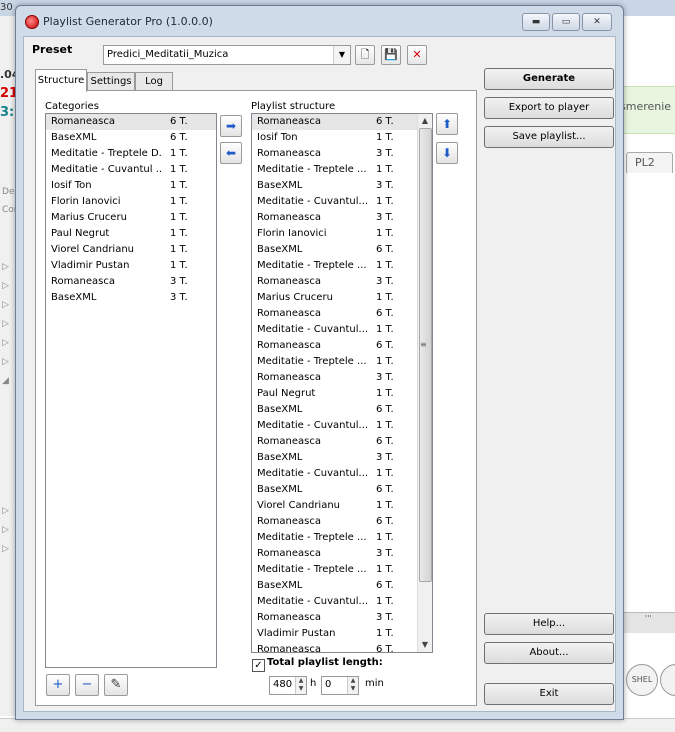 This screenshot has width=675, height=732. What do you see at coordinates (87, 685) in the screenshot?
I see `remove-category-button: −` at bounding box center [87, 685].